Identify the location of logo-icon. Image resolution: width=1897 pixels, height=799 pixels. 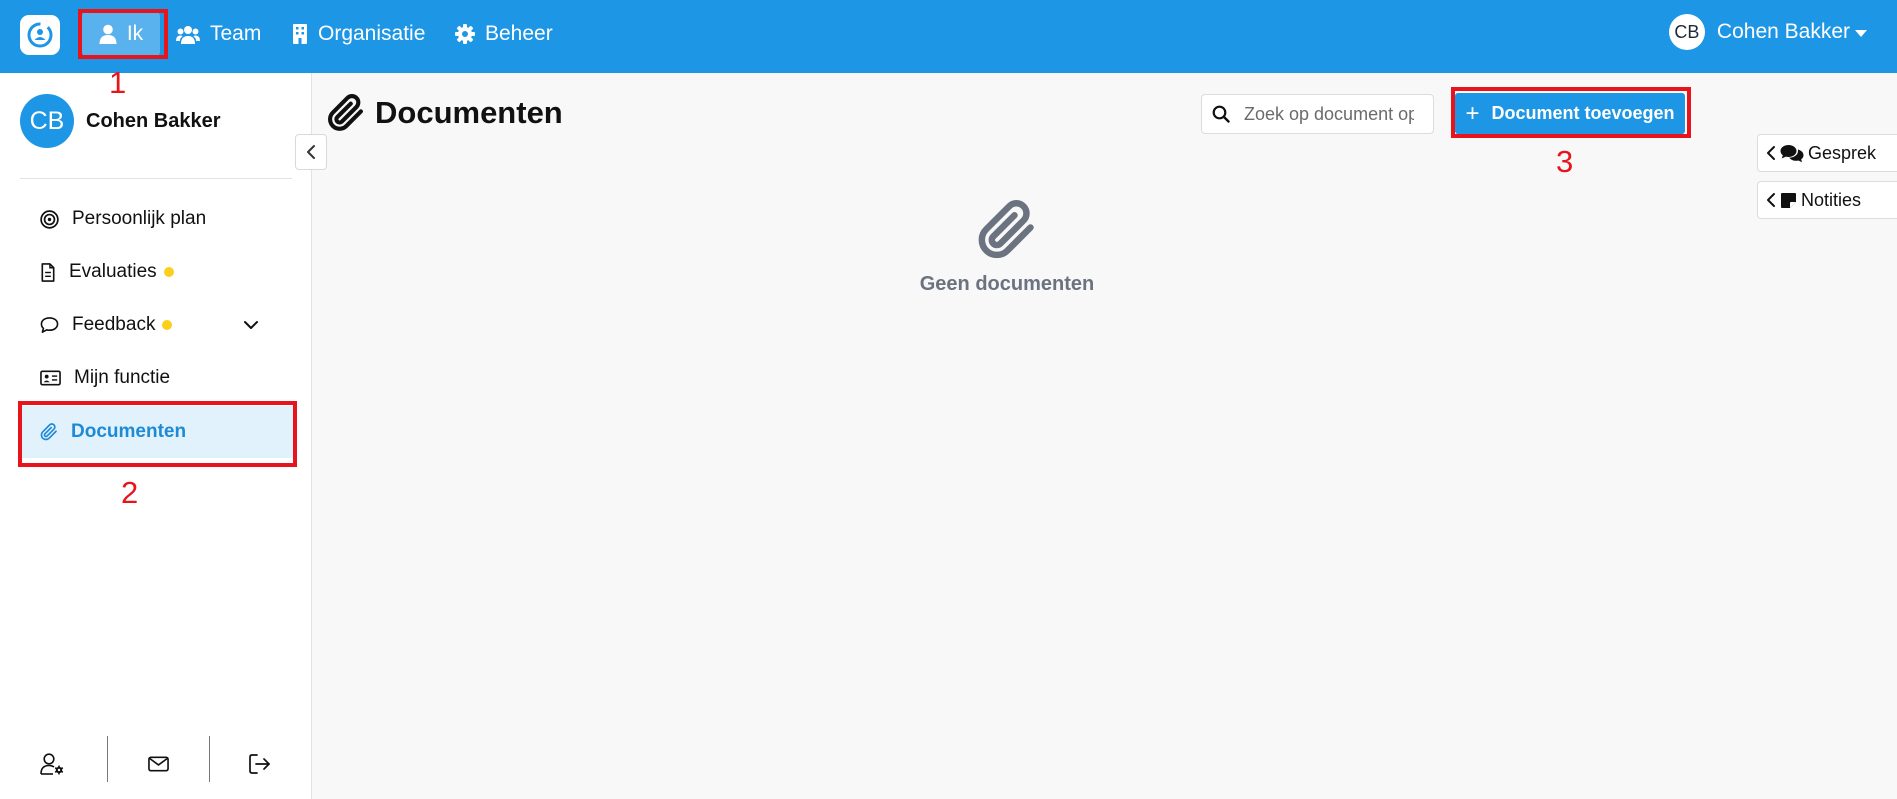
(40, 35).